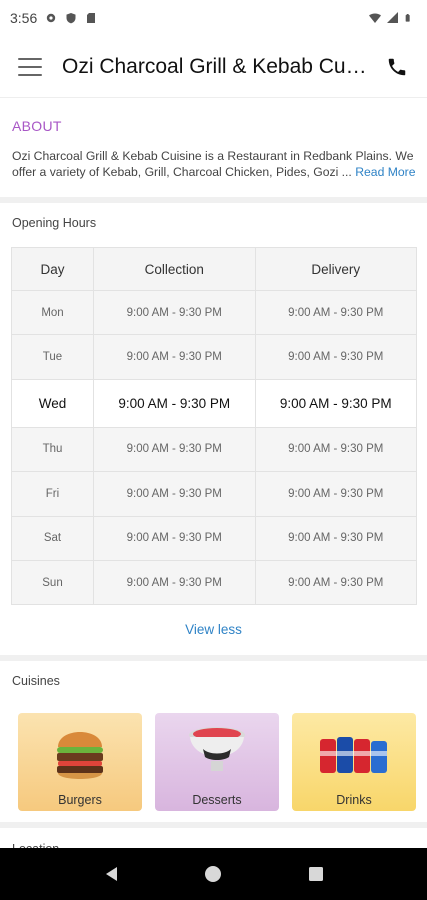 Image resolution: width=427 pixels, height=900 pixels. I want to click on table-row: Tue 9:00 AM - 9:30 PM 9:00 AM - 9:30 PM, so click(214, 357).